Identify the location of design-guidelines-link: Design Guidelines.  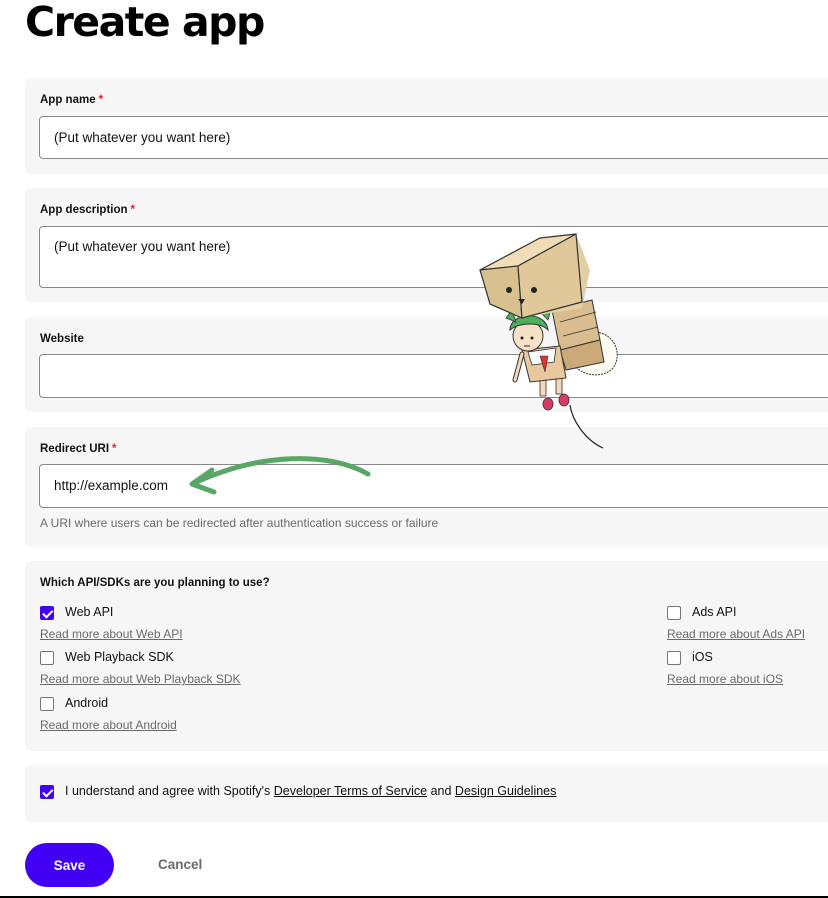
(505, 791).